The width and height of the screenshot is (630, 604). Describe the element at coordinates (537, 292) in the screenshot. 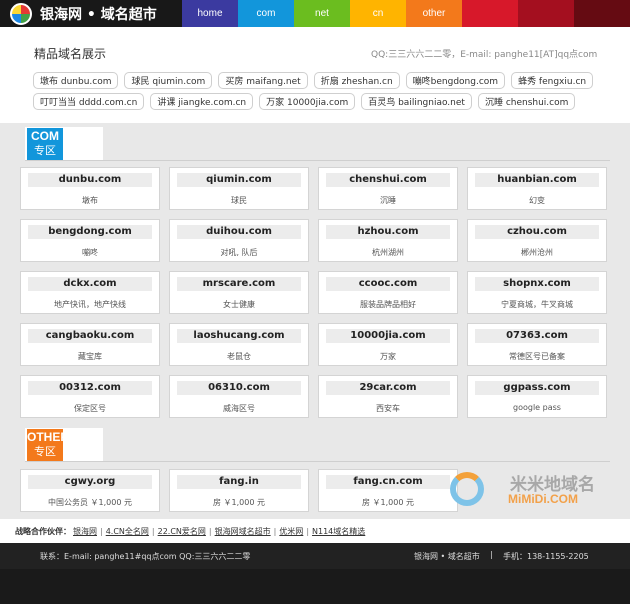

I see `domain-card: shopnx.com 宁夏商城，牛叉商城` at that location.